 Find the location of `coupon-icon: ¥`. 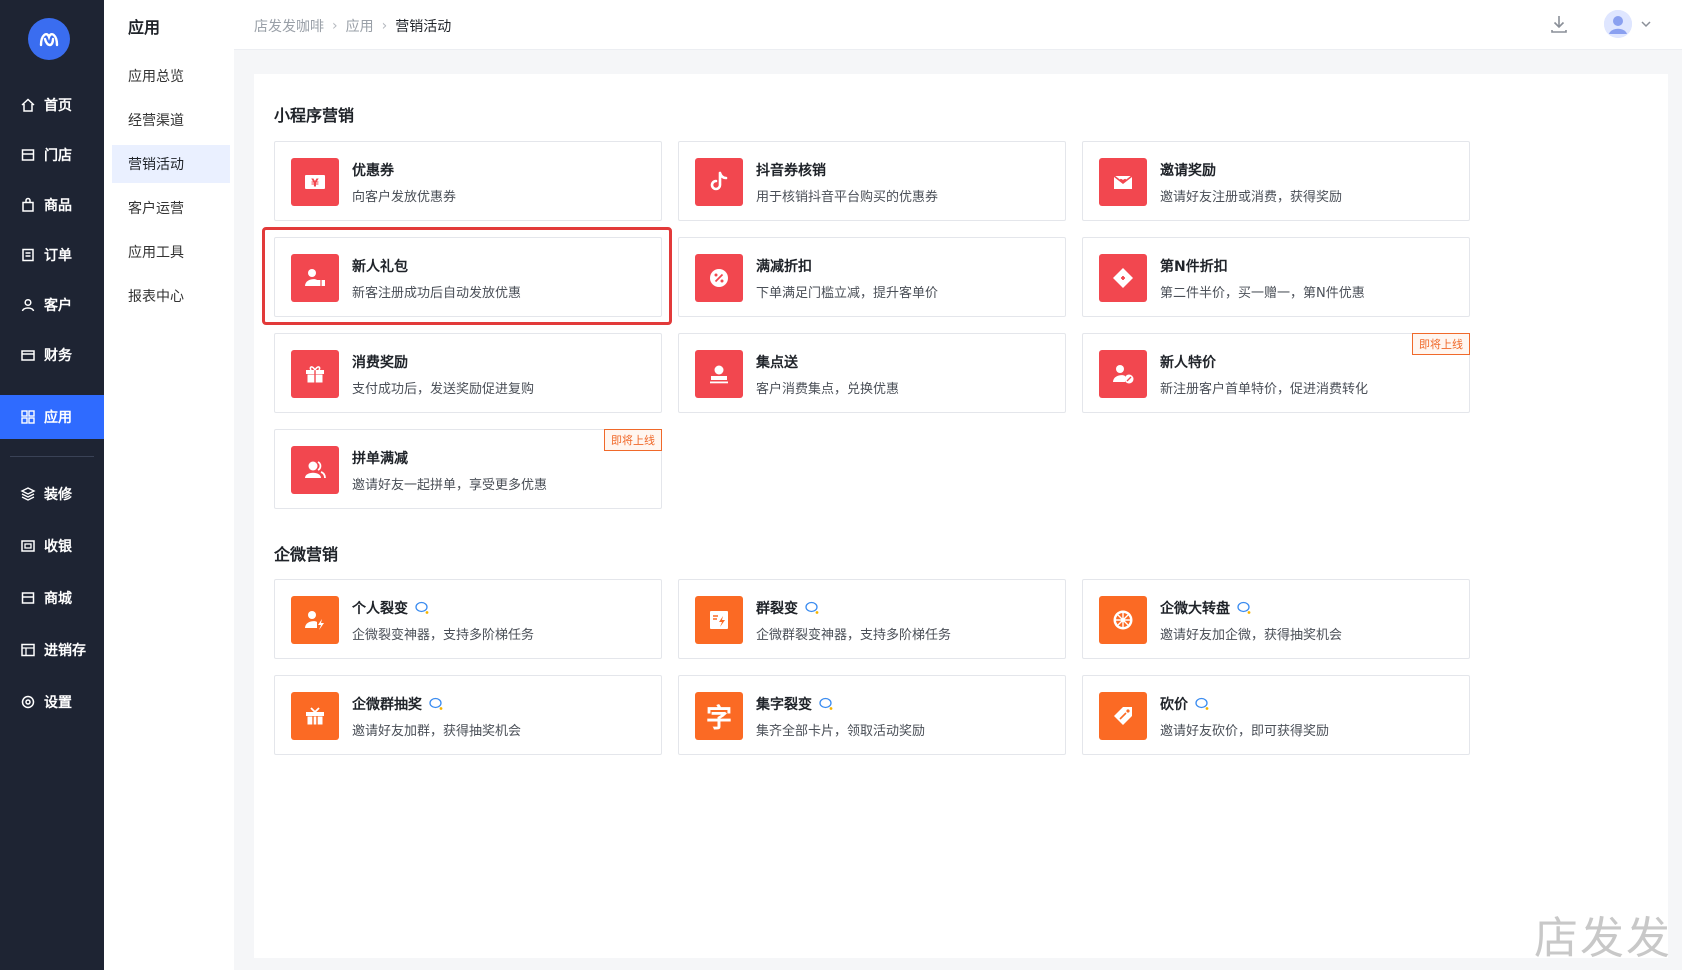

coupon-icon: ¥ is located at coordinates (315, 182).